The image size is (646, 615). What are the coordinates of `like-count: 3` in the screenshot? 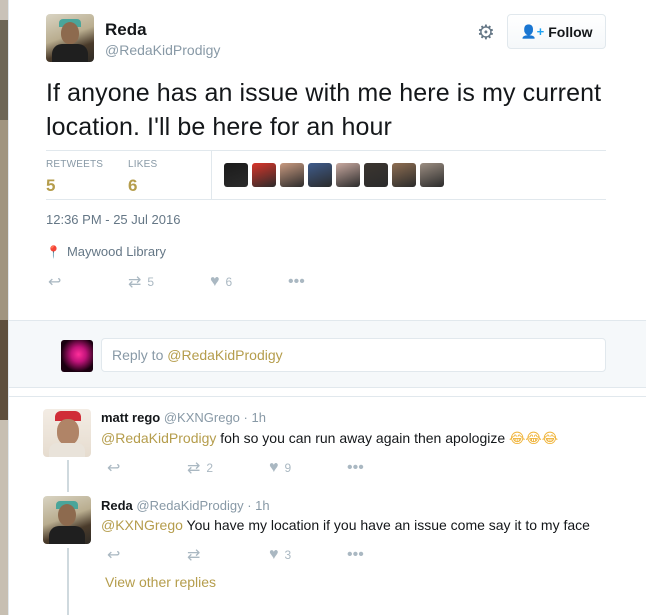 It's located at (288, 555).